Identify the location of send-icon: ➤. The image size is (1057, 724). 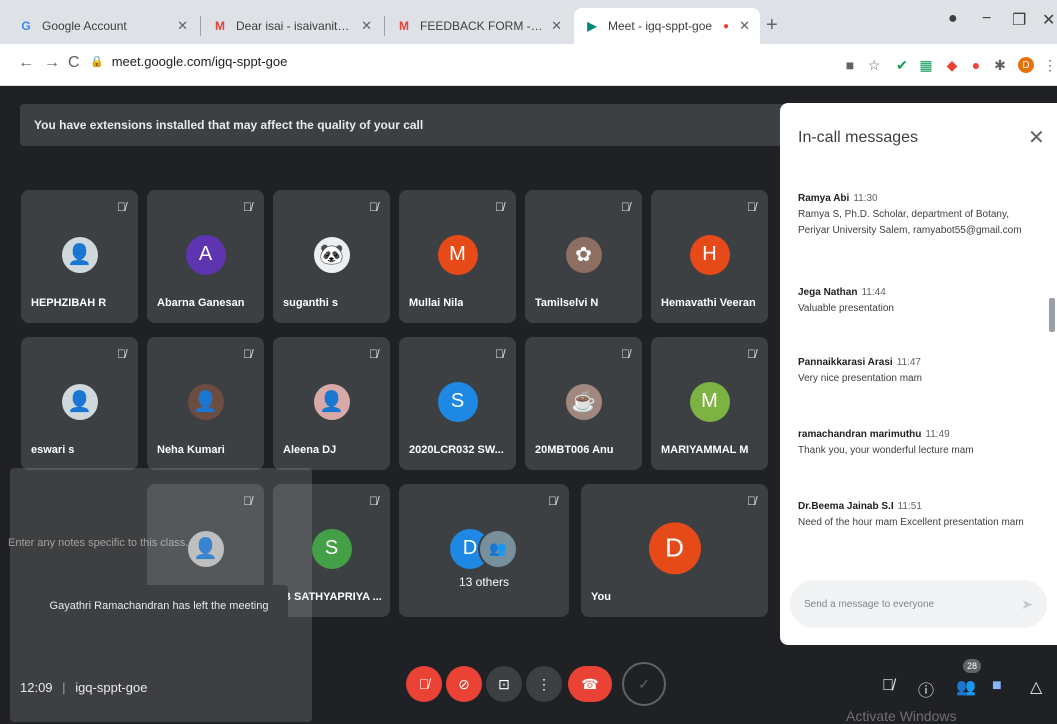
(1027, 604).